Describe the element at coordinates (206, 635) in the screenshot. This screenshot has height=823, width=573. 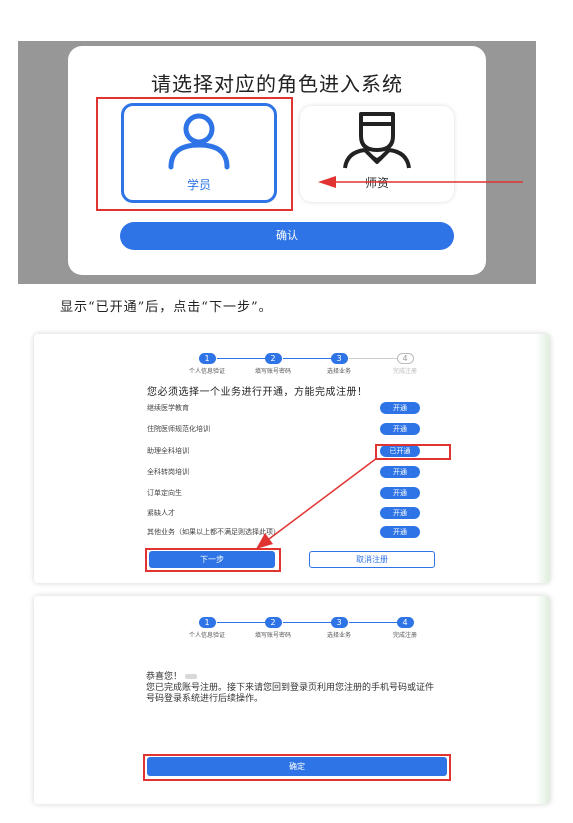
I see `step-label: 个人信息验证` at that location.